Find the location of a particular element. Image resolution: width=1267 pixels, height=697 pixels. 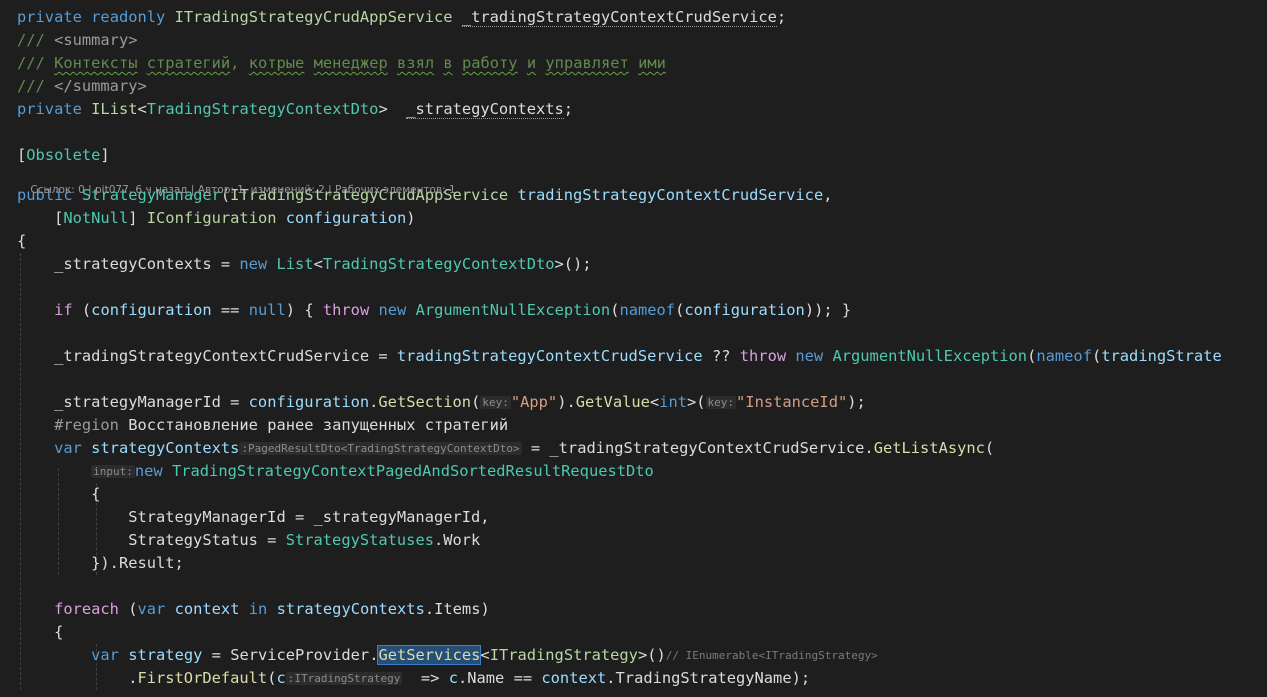

code-token: в is located at coordinates (448, 63).